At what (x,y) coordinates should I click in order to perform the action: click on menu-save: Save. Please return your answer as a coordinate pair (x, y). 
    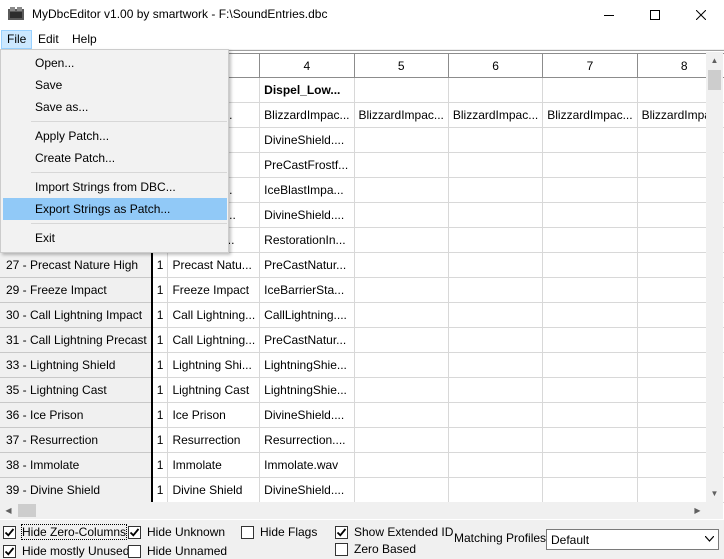
    Looking at the image, I should click on (115, 85).